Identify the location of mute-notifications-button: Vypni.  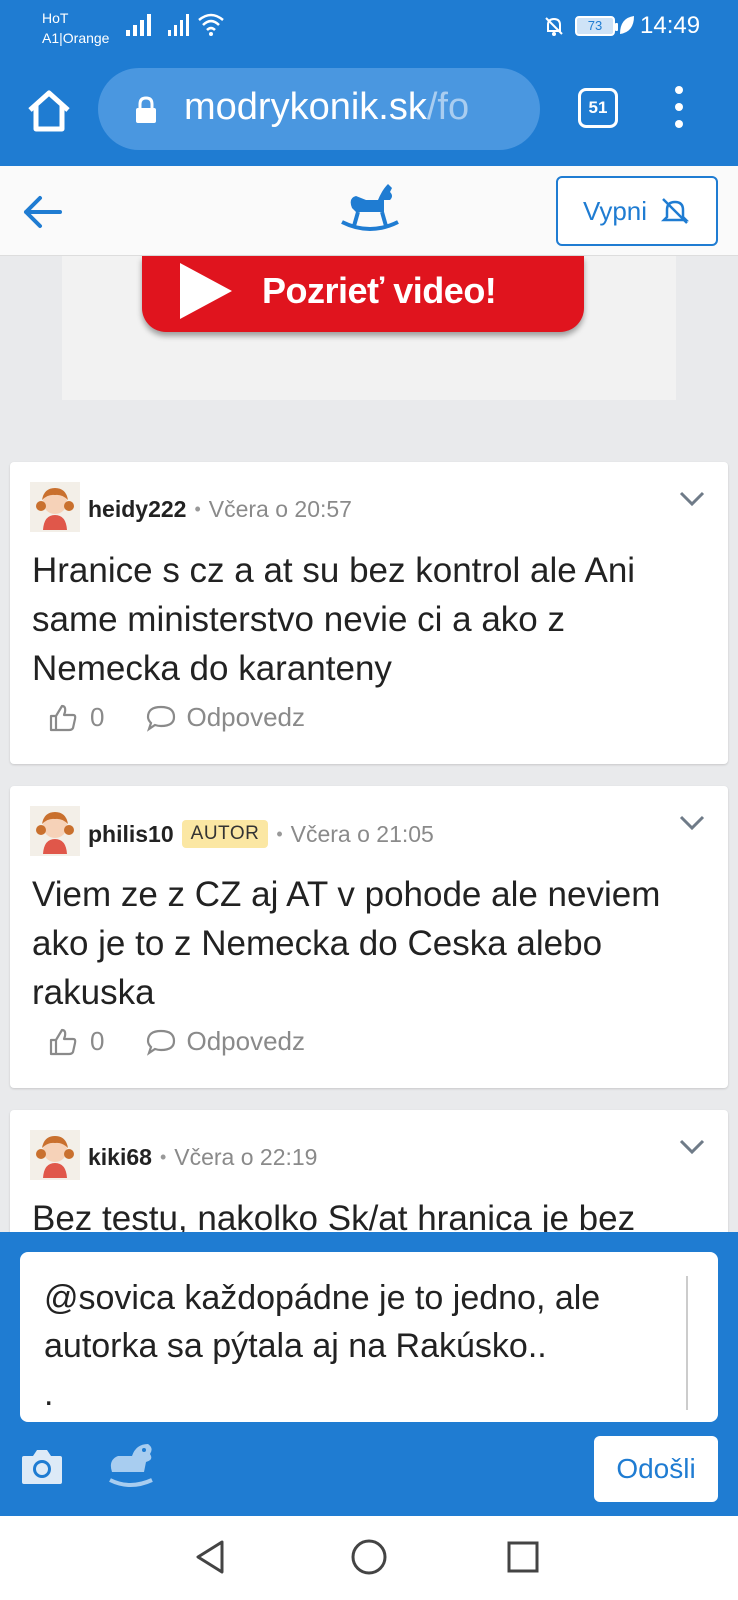
(637, 211).